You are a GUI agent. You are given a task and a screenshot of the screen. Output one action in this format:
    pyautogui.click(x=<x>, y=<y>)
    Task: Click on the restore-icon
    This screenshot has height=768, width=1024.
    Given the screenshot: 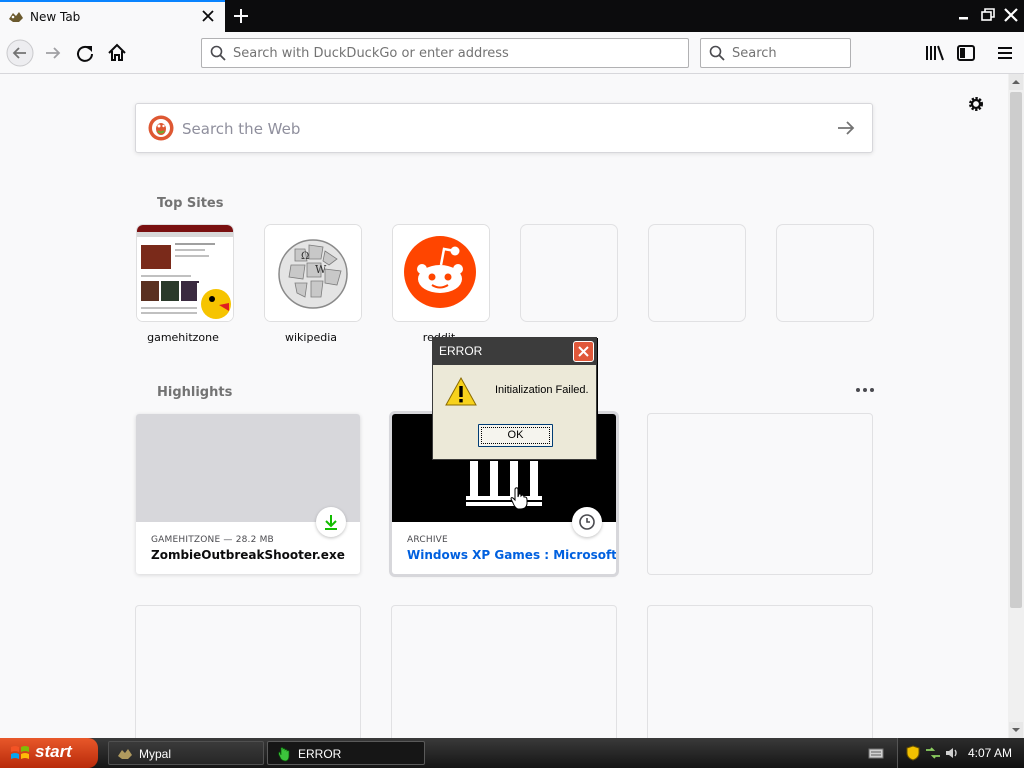 What is the action you would take?
    pyautogui.click(x=988, y=15)
    